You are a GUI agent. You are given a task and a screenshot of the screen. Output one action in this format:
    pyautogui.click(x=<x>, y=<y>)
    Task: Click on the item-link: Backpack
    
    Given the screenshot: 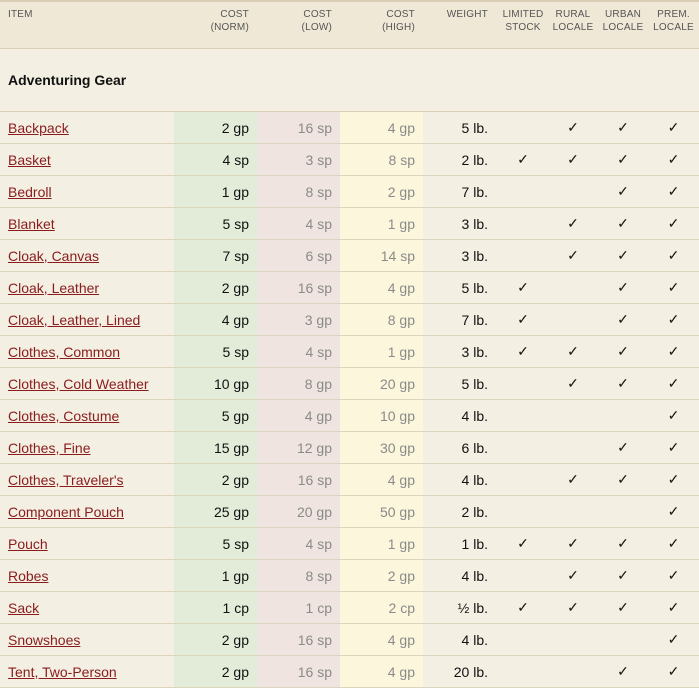 What is the action you would take?
    pyautogui.click(x=38, y=128)
    